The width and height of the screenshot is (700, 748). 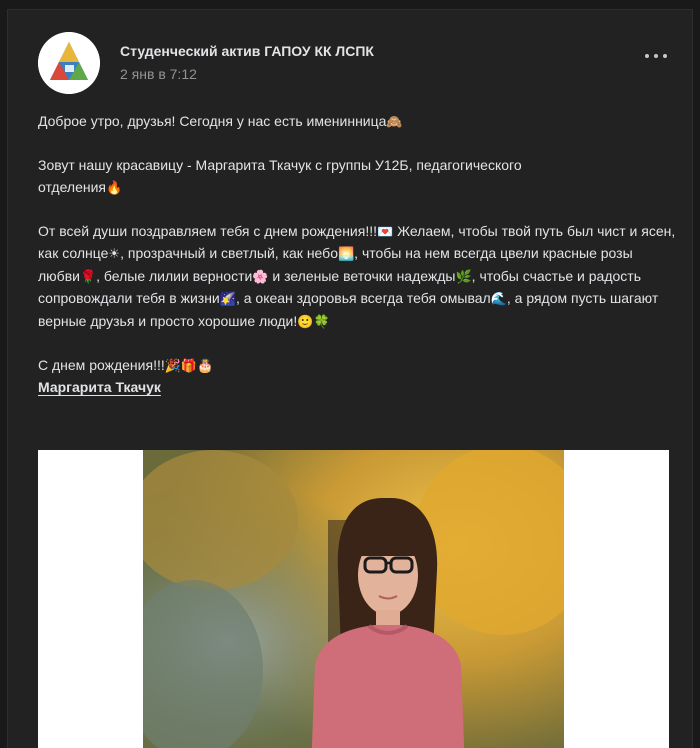 I want to click on smile-emoji-icon: 🙂, so click(x=305, y=322).